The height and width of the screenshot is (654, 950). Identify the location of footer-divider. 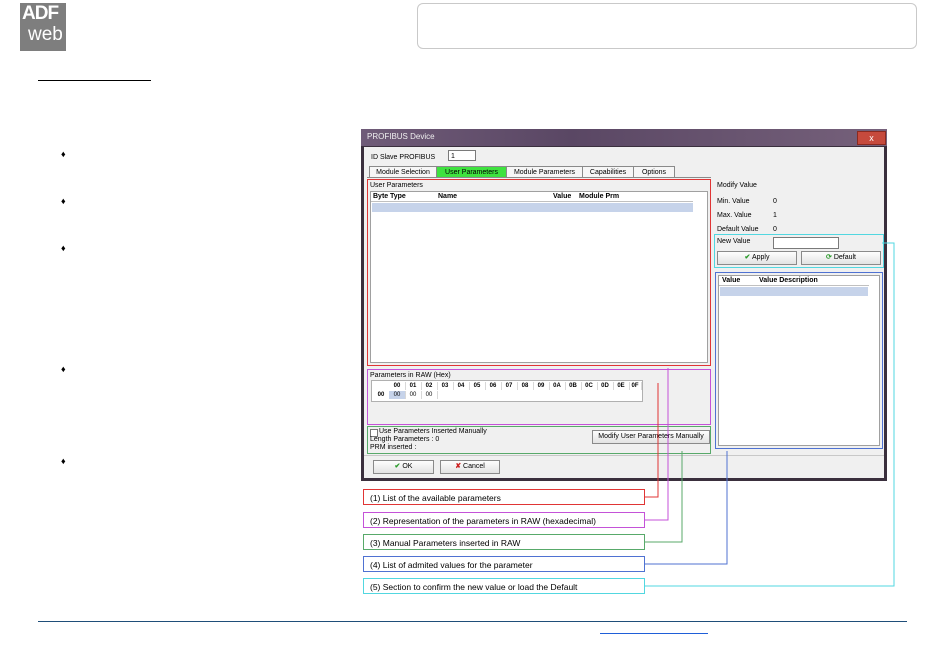
(472, 621).